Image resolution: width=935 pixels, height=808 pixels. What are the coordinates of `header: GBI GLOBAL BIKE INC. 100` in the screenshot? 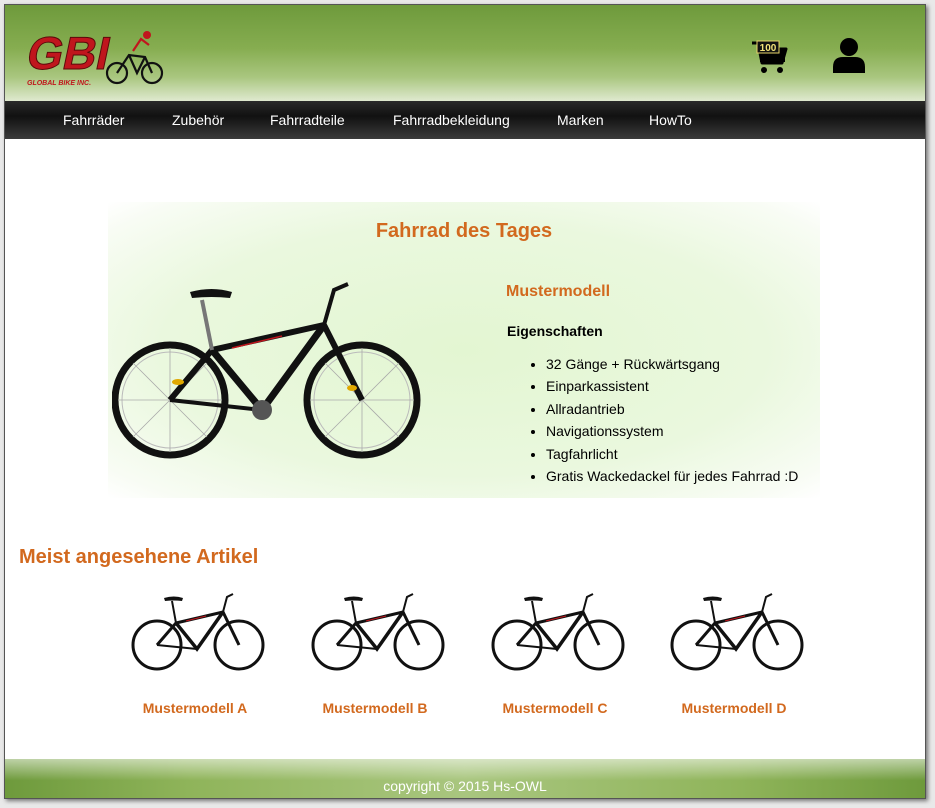 It's located at (465, 53).